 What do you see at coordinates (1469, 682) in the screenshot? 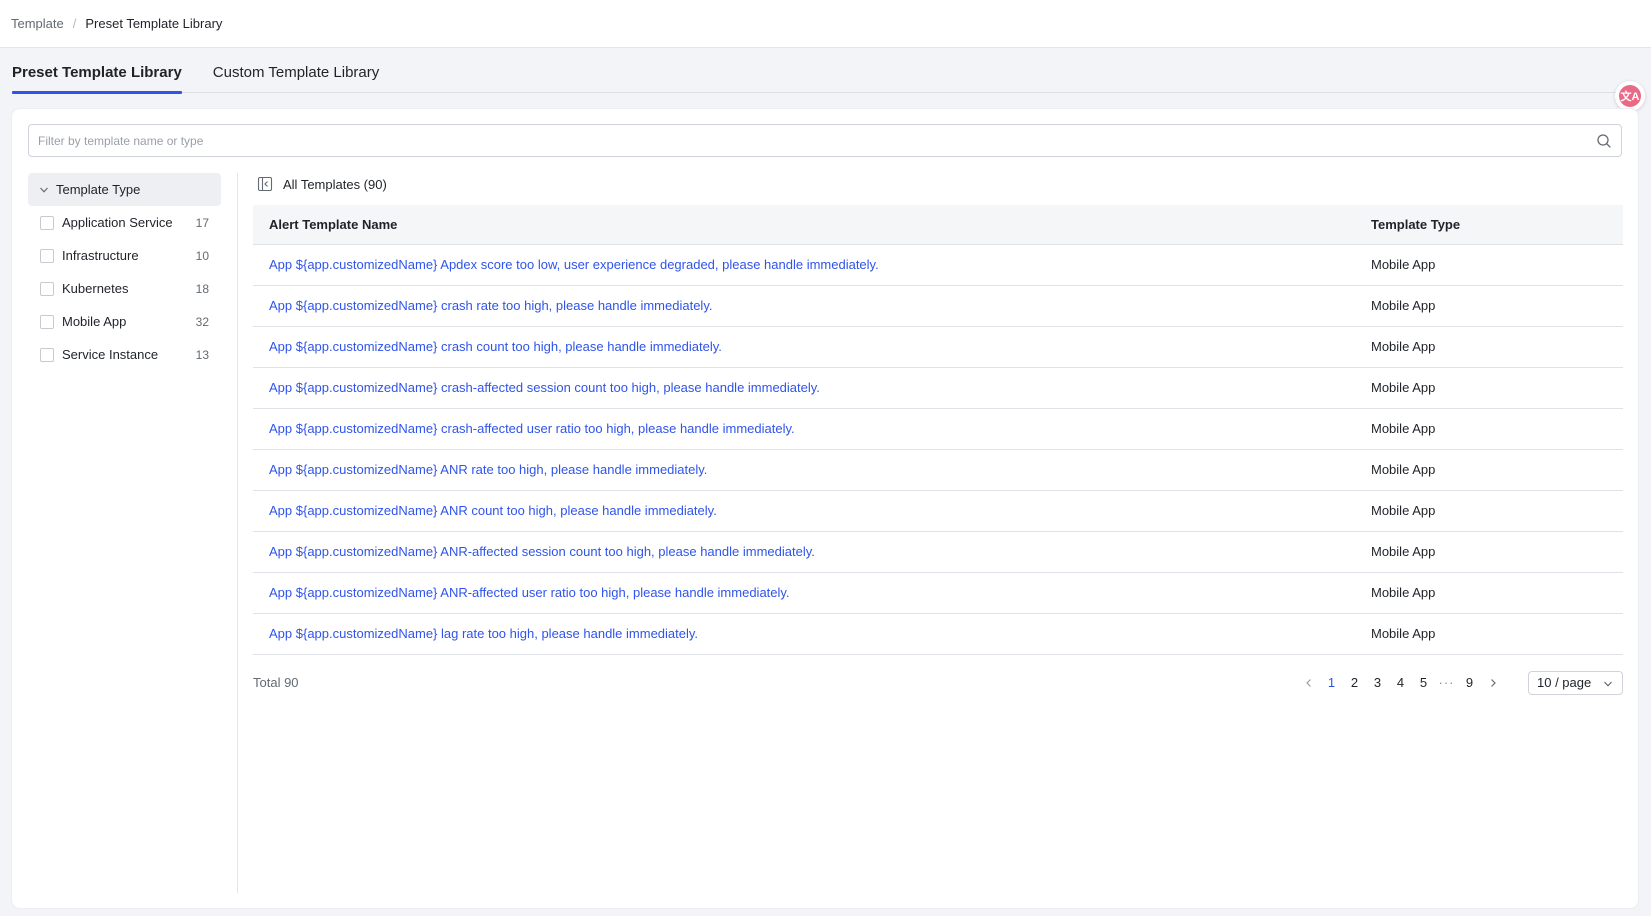
I see `page-last: 9` at bounding box center [1469, 682].